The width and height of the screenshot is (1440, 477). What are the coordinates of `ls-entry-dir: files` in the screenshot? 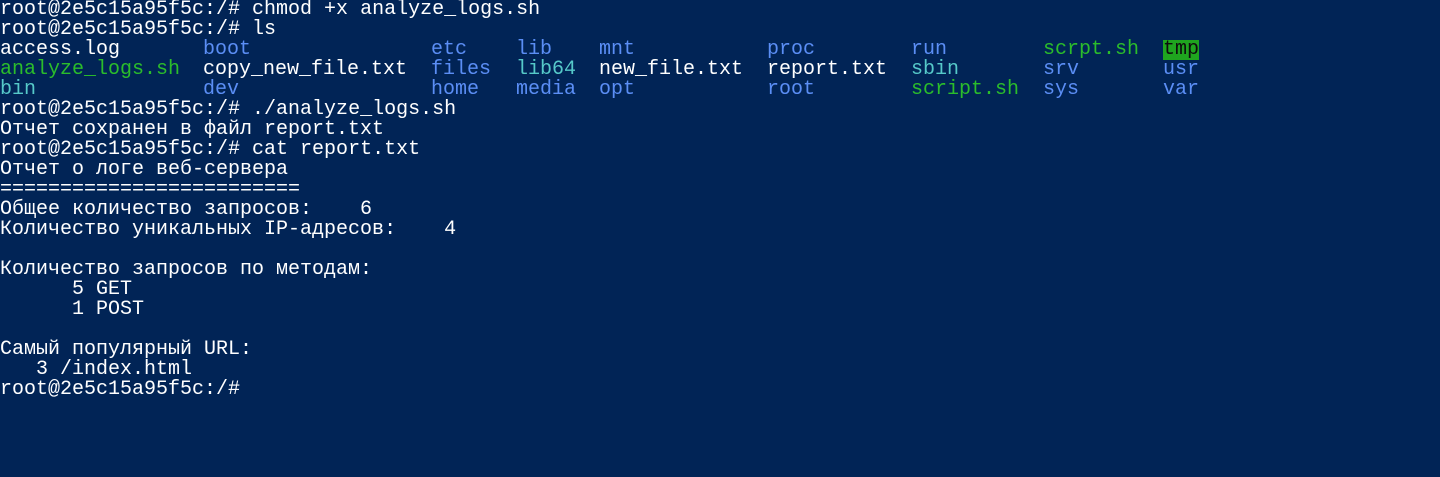 It's located at (461, 69).